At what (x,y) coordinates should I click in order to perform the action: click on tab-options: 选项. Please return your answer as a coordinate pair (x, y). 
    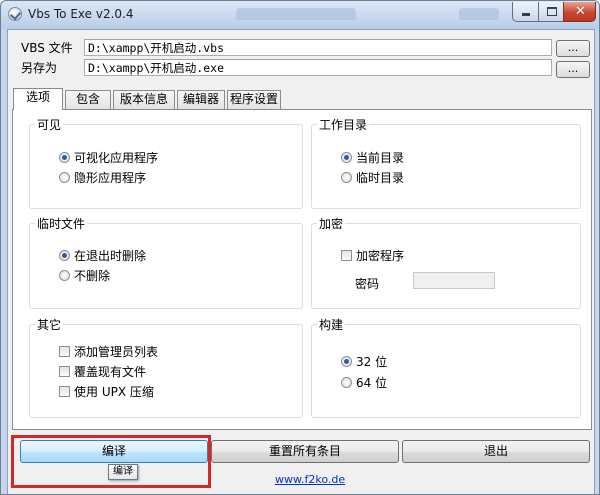
    Looking at the image, I should click on (38, 99).